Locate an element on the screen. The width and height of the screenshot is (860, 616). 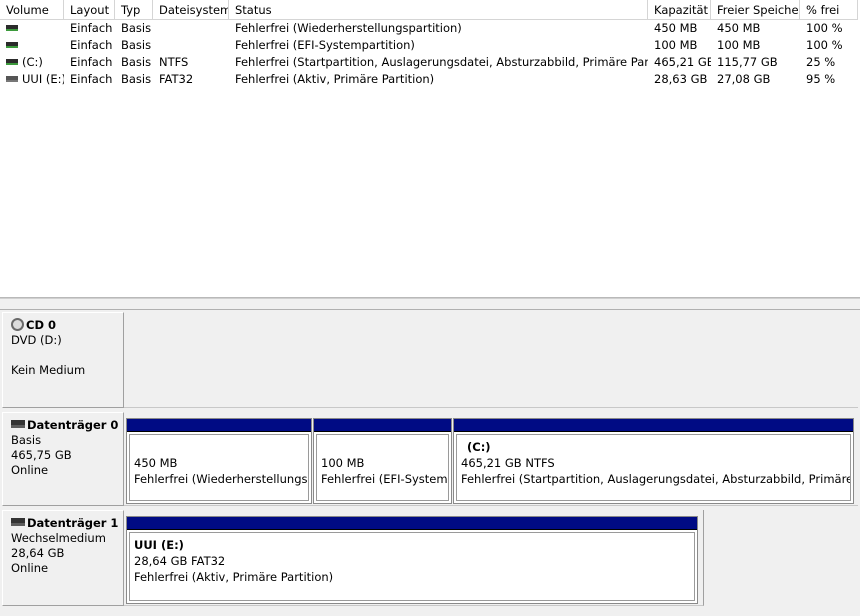
partition-status: Fehlerfrei (Aktiv, Primäre Partition) is located at coordinates (234, 577).